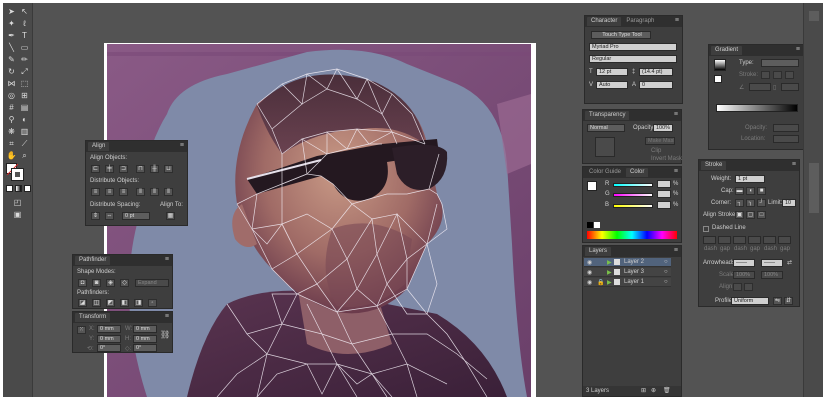 The width and height of the screenshot is (826, 400). Describe the element at coordinates (757, 108) in the screenshot. I see `gradient-slider` at that location.